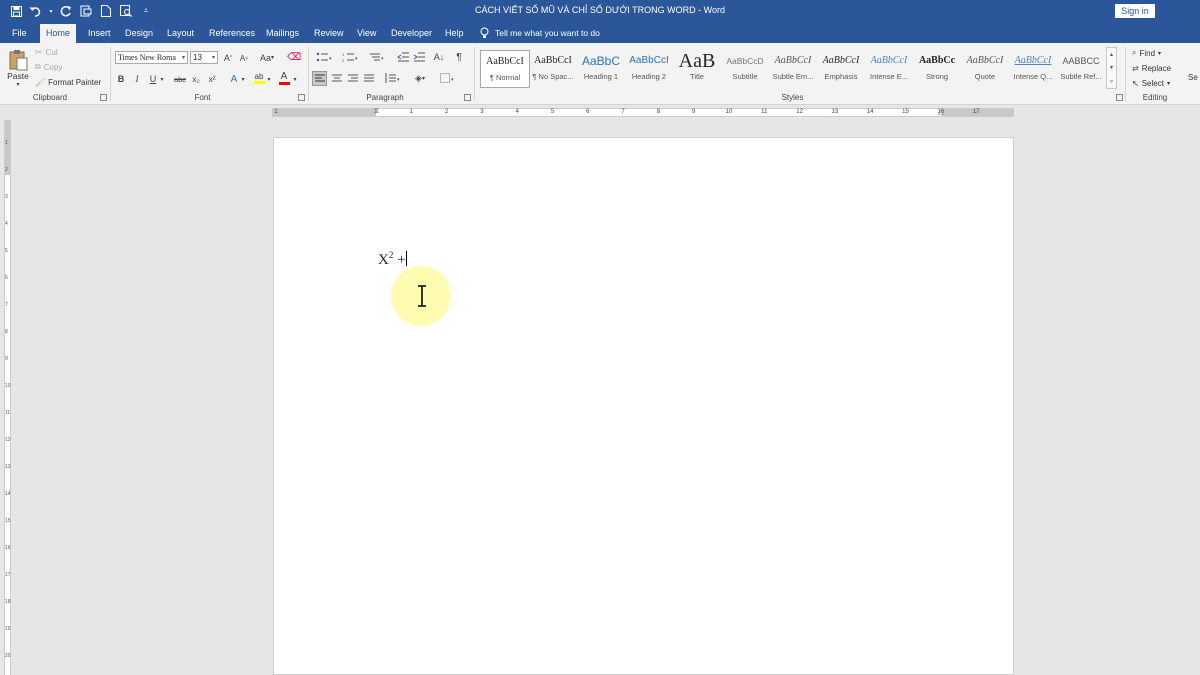 Image resolution: width=1200 pixels, height=675 pixels. Describe the element at coordinates (6, 251) in the screenshot. I see `ruler-number: 5` at that location.